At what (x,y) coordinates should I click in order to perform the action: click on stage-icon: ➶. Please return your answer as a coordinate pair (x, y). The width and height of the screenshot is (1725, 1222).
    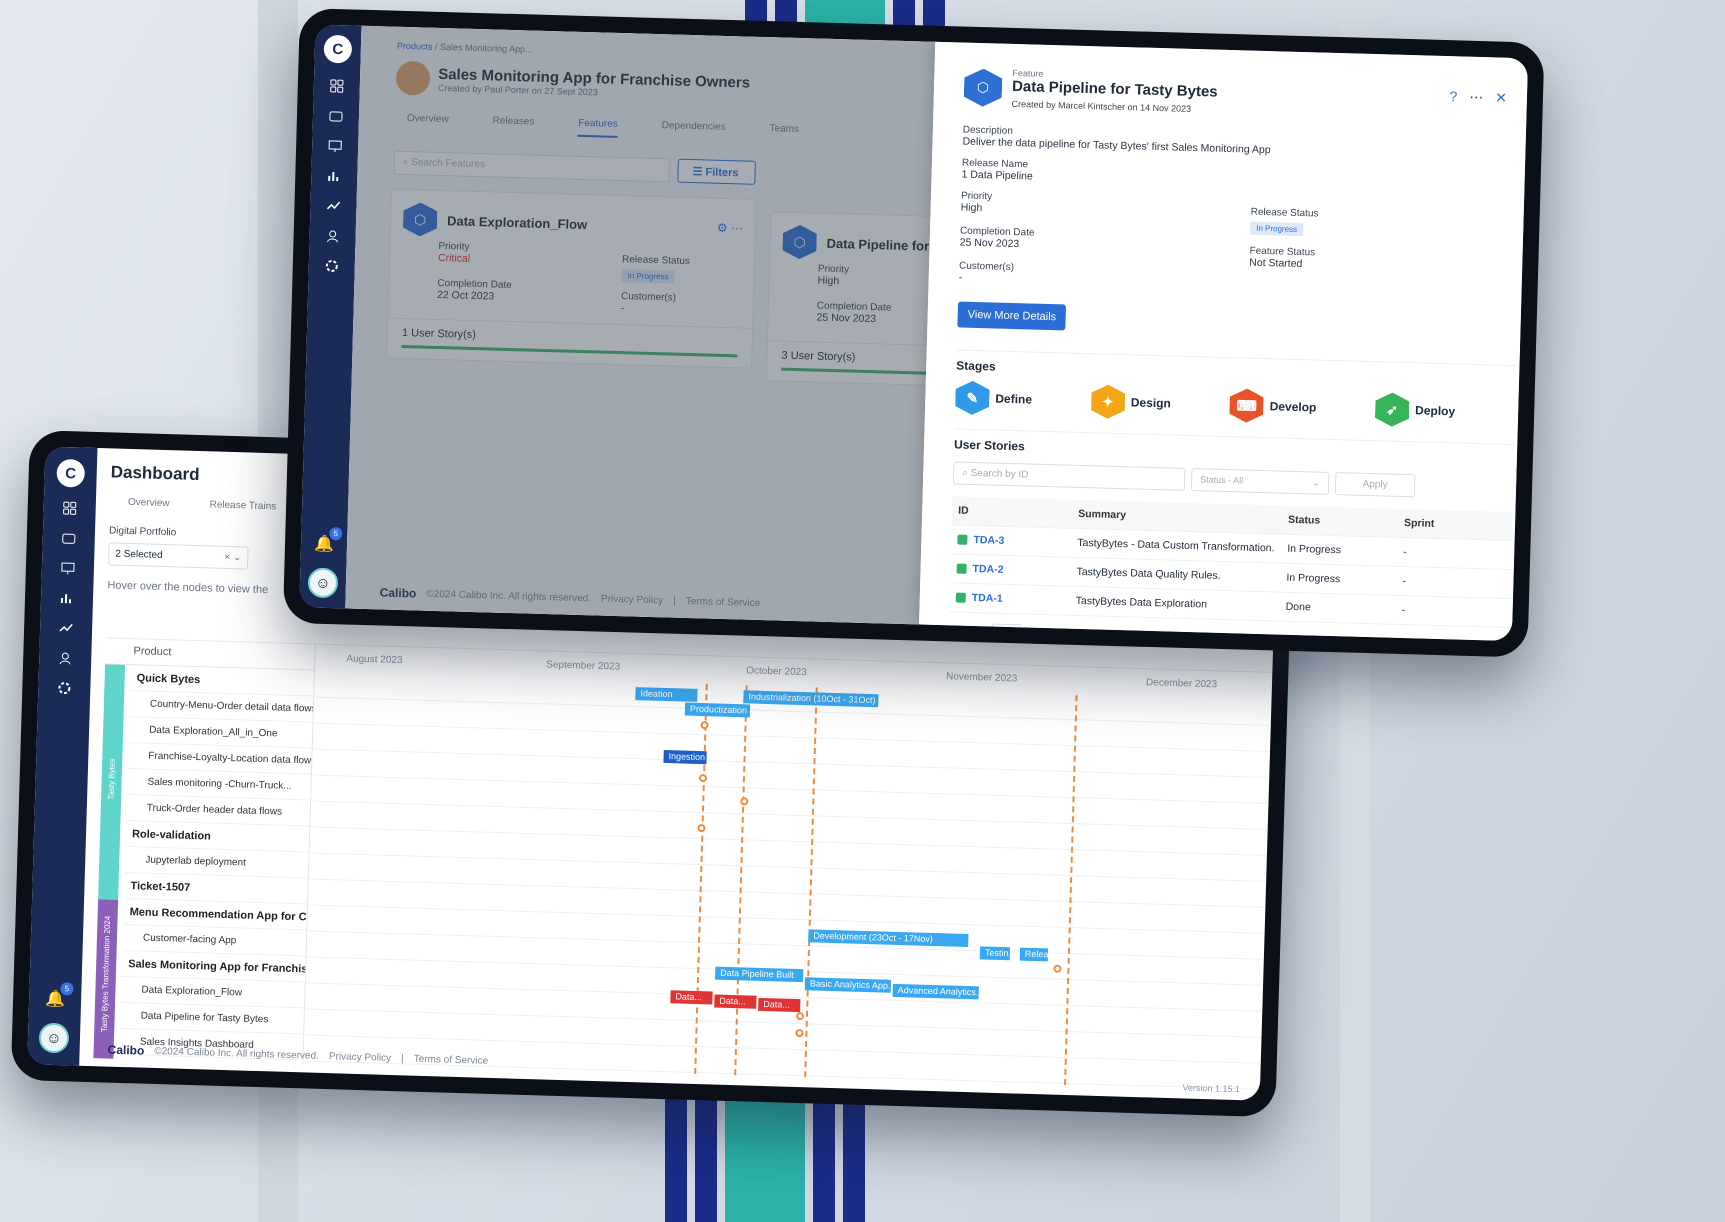
    Looking at the image, I should click on (1392, 409).